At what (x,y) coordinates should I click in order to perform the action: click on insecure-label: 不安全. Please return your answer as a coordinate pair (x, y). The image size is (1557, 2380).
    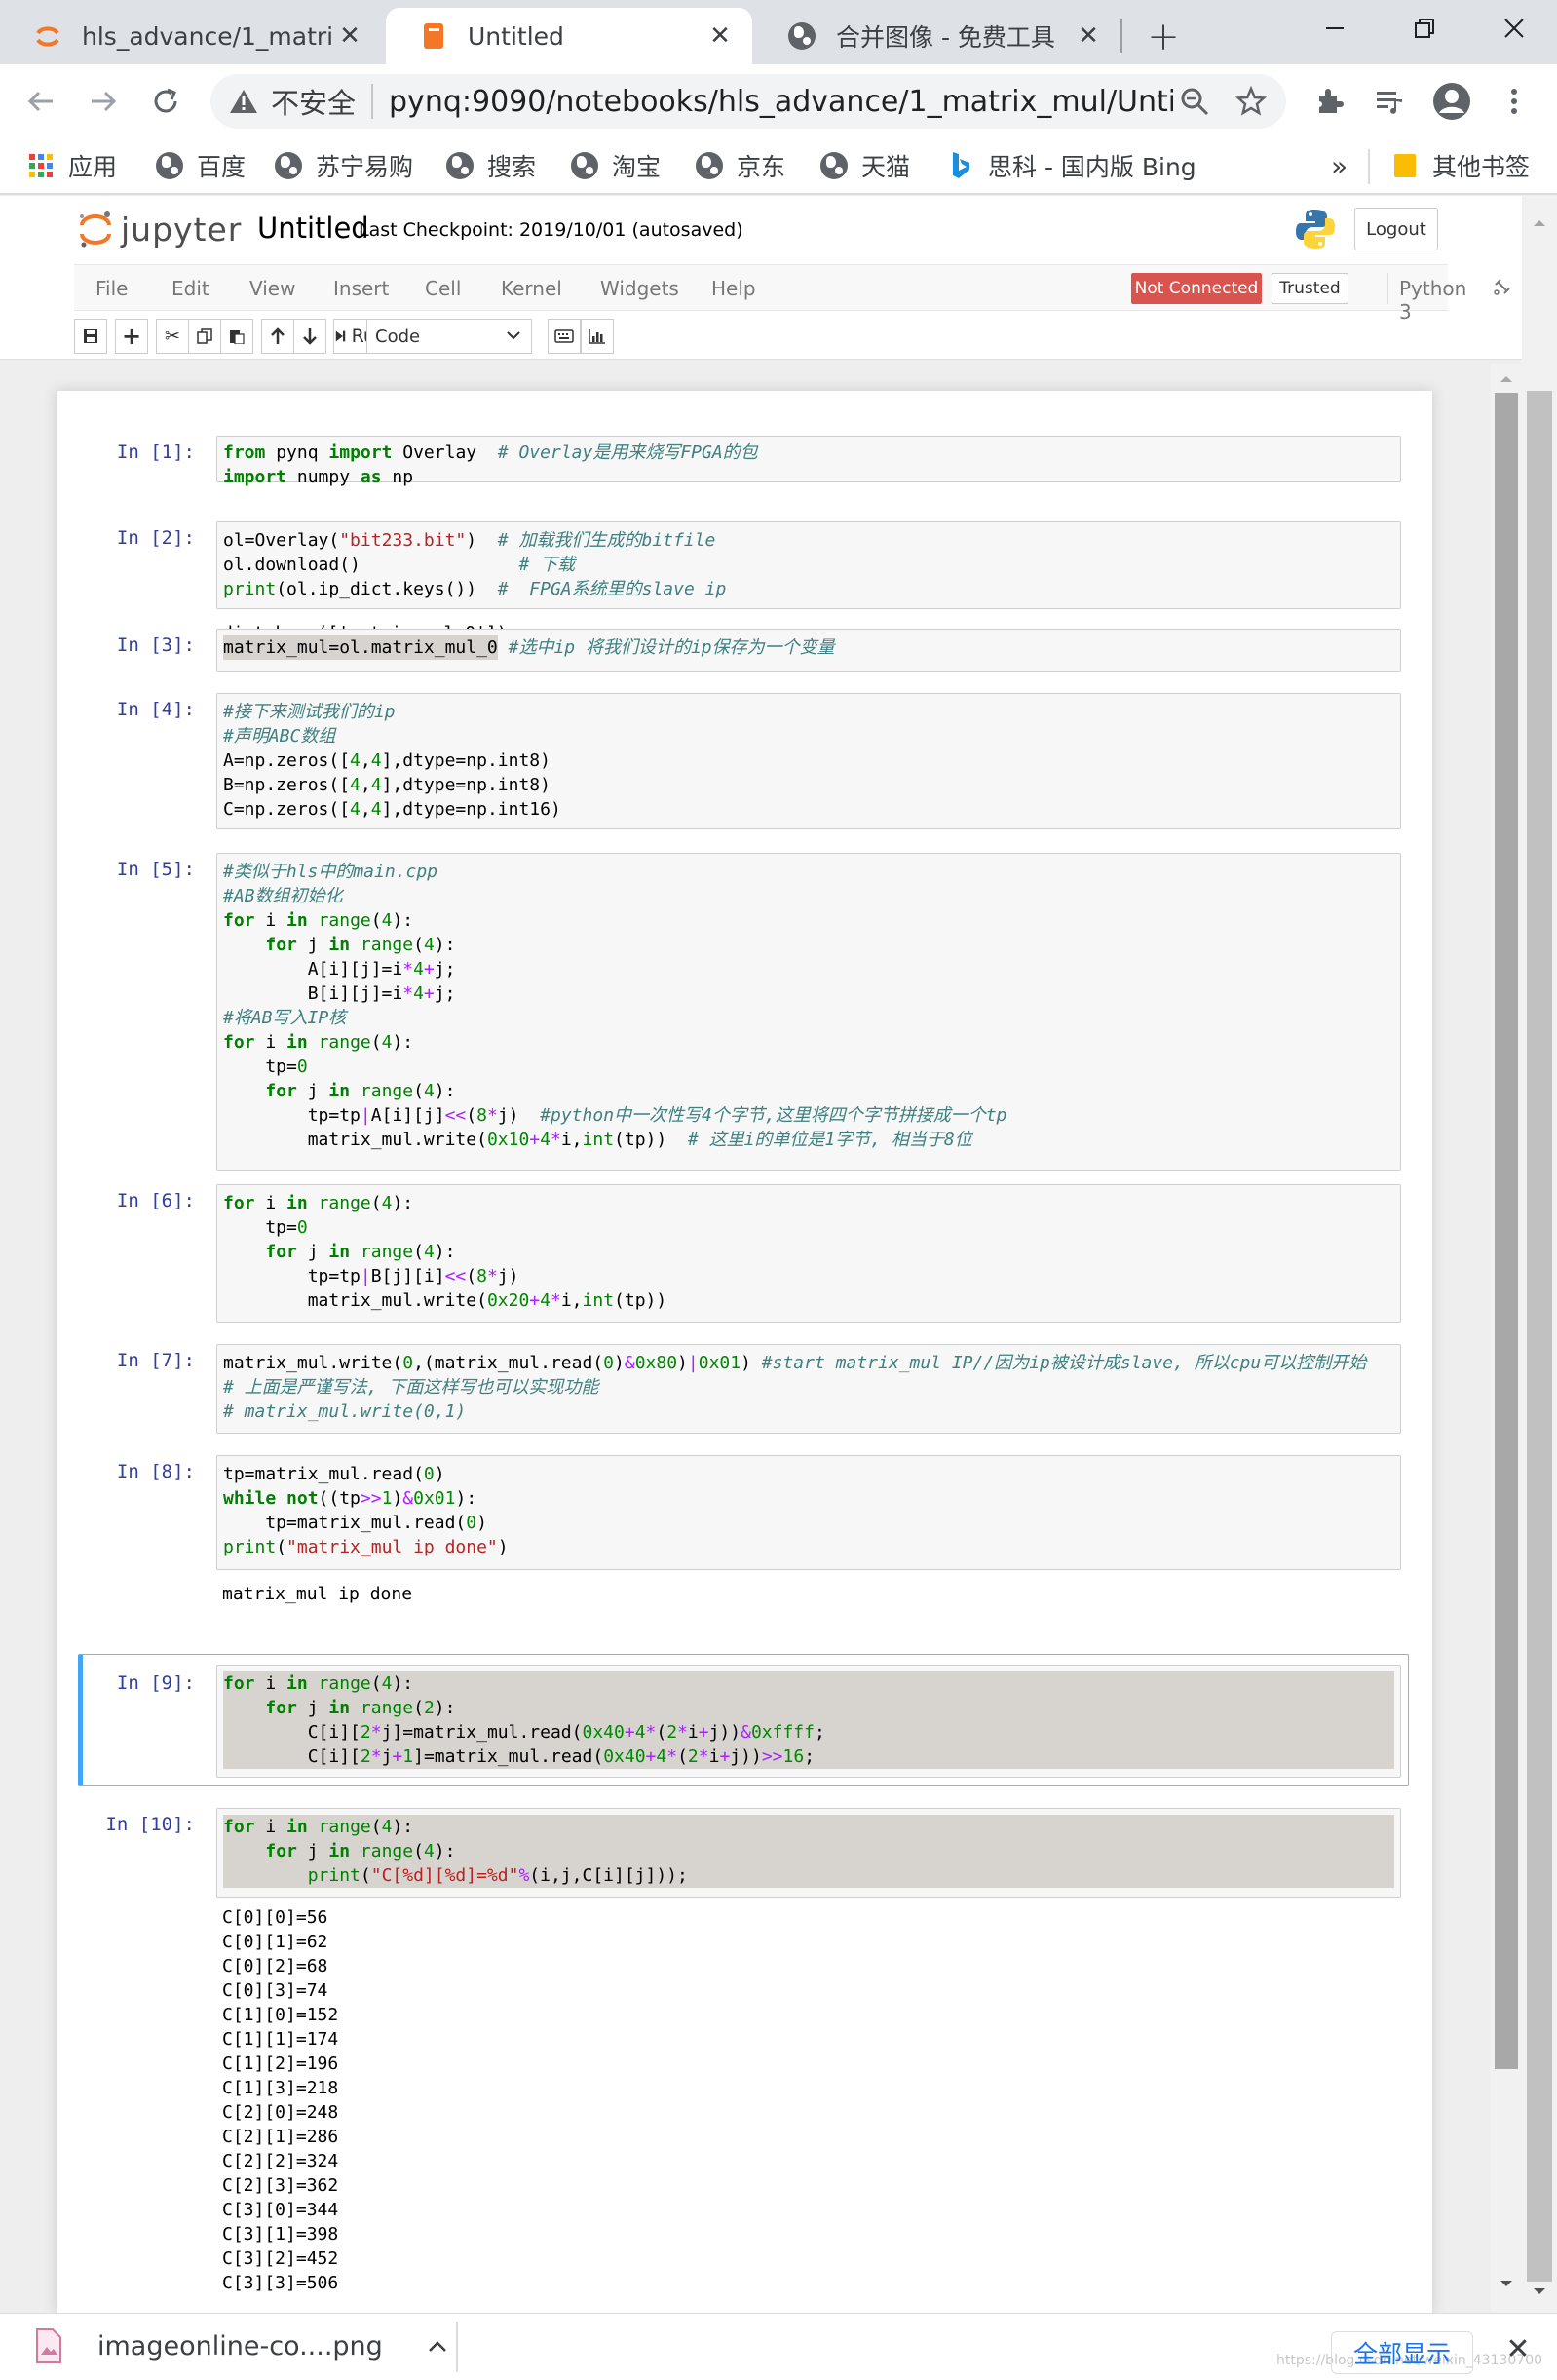
    Looking at the image, I should click on (313, 101).